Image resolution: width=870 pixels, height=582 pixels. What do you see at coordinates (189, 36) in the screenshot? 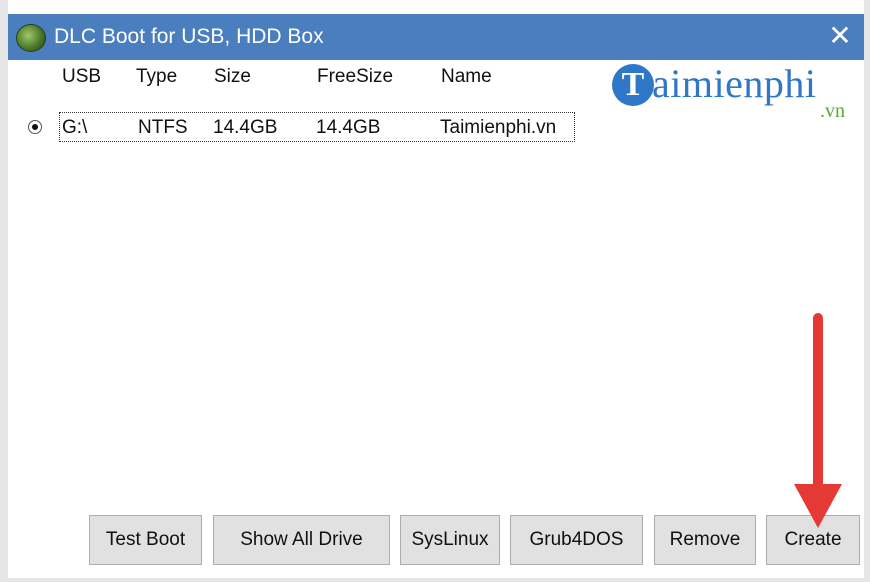
I see `window-title: DLC Boot for USB, HDD Box` at bounding box center [189, 36].